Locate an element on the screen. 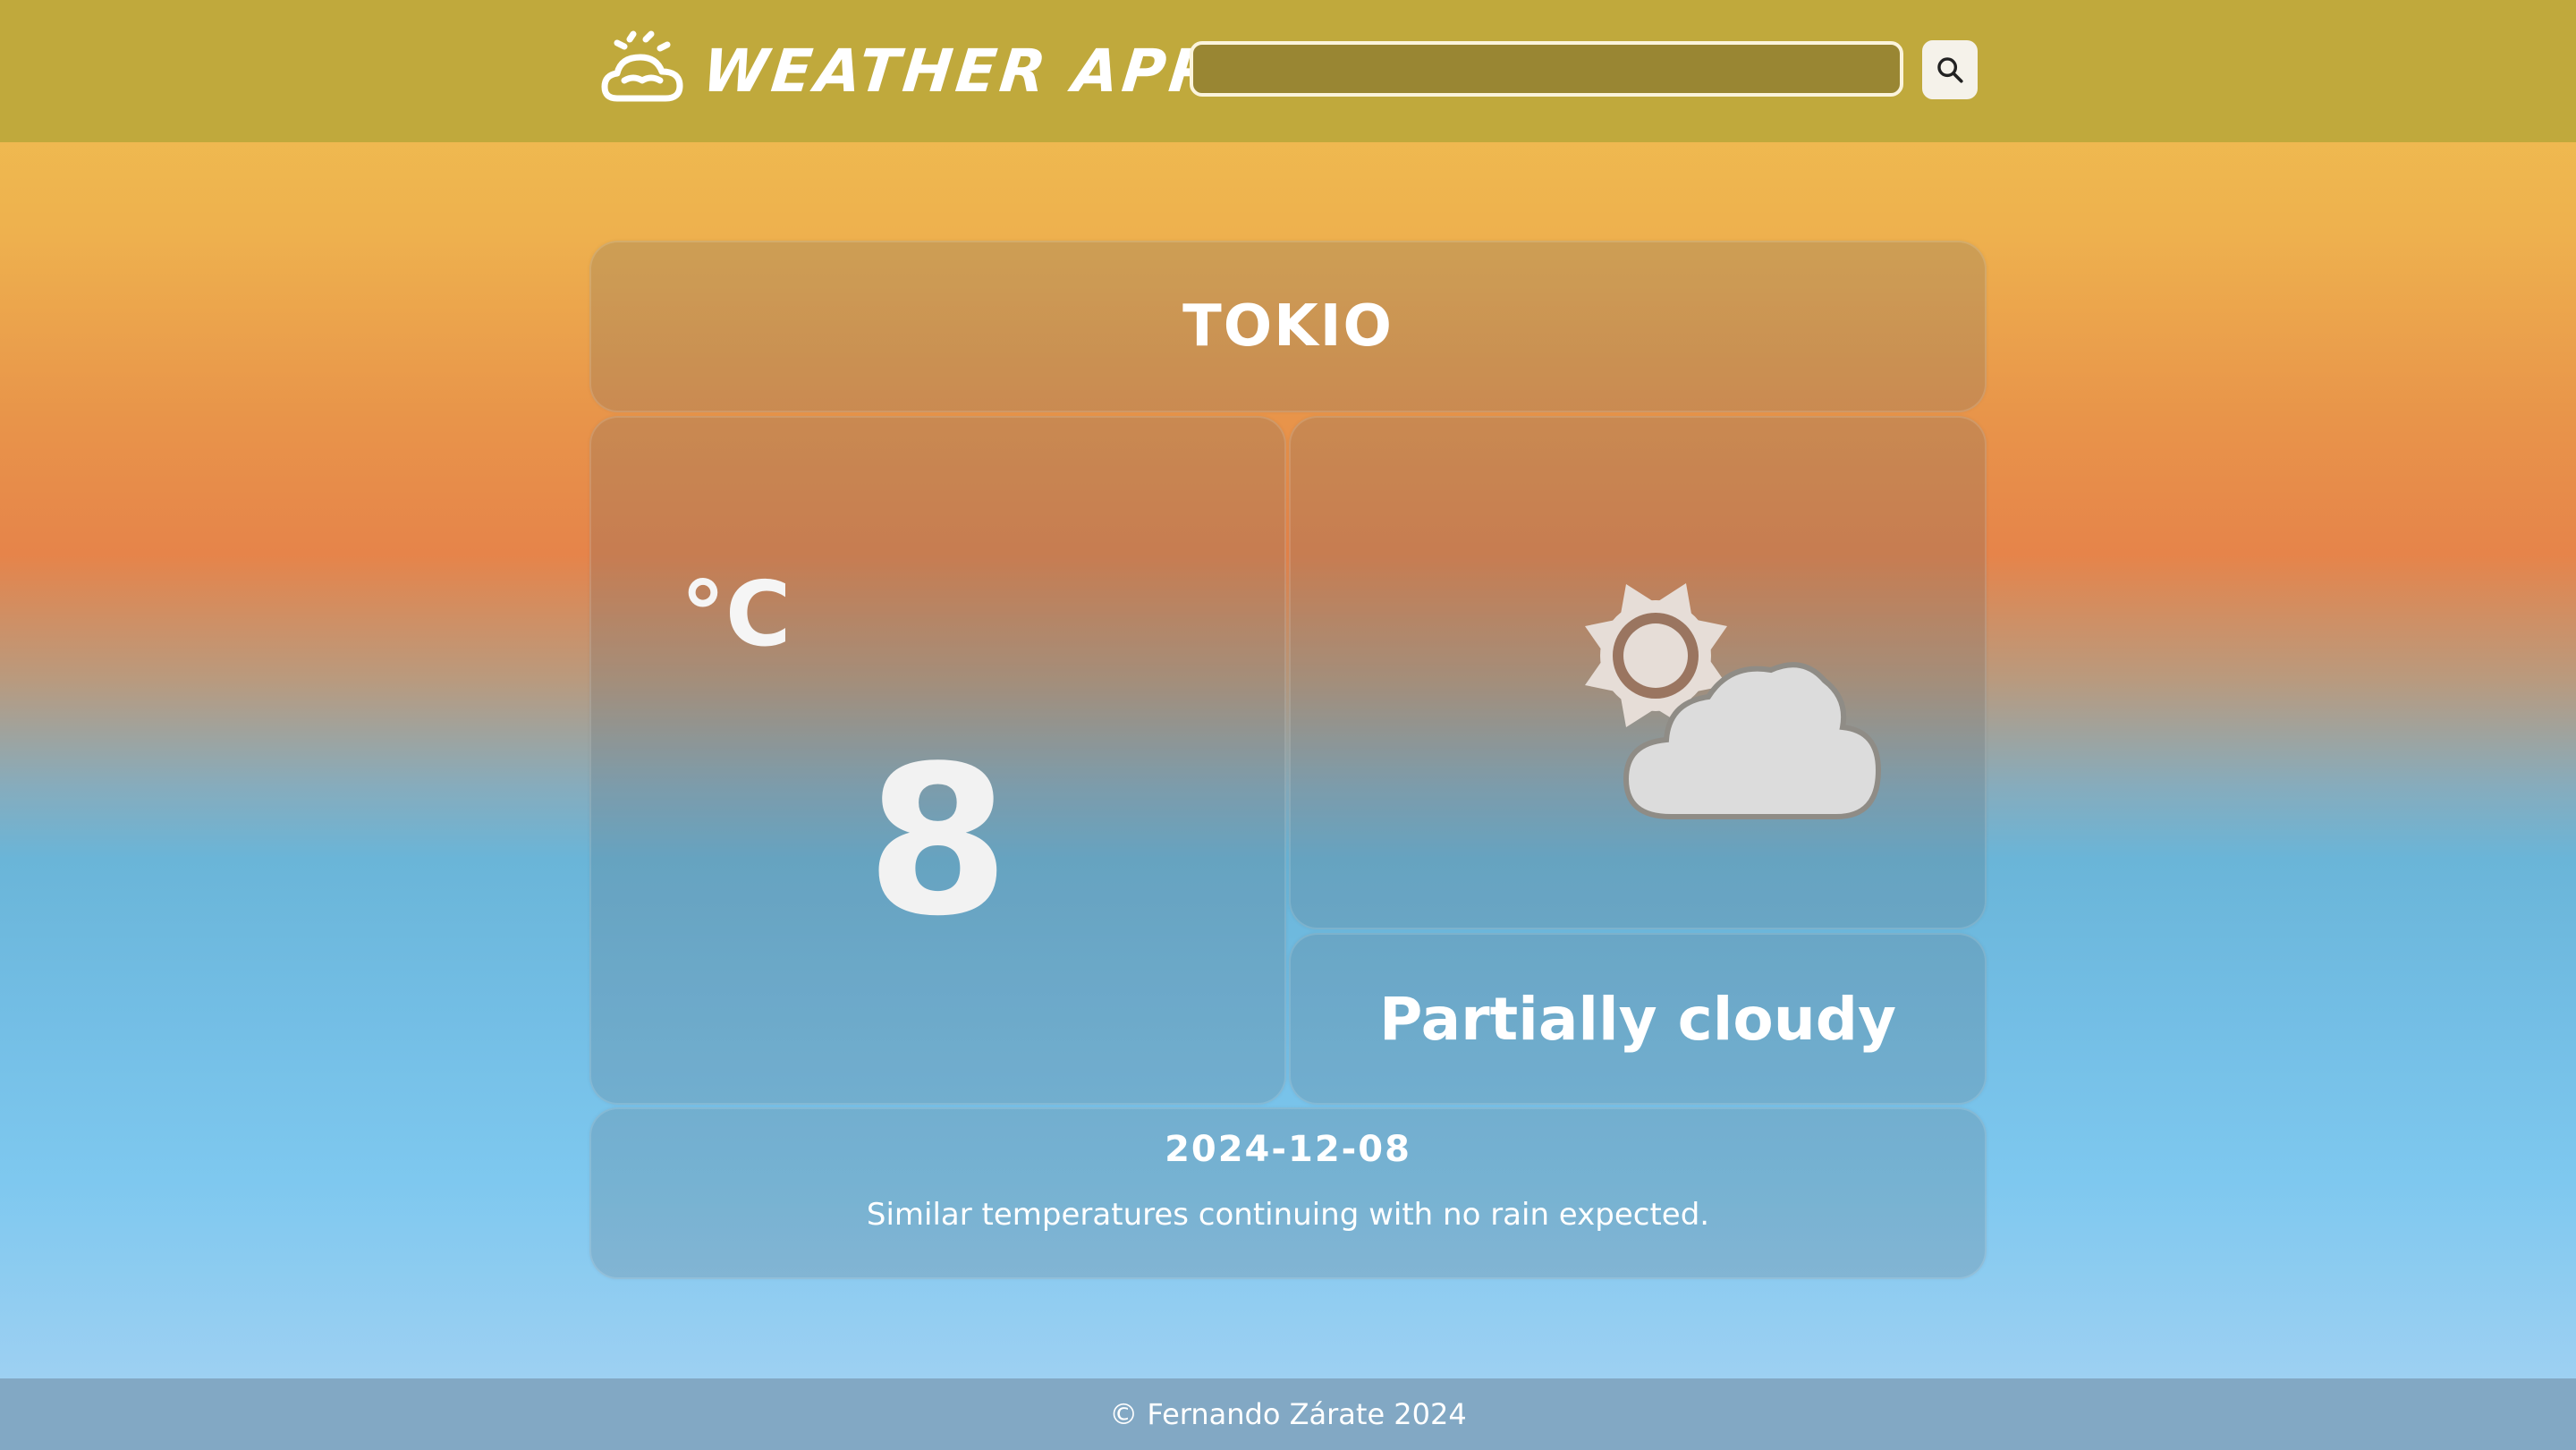  weather-condition: Partially cloudy is located at coordinates (1637, 1019).